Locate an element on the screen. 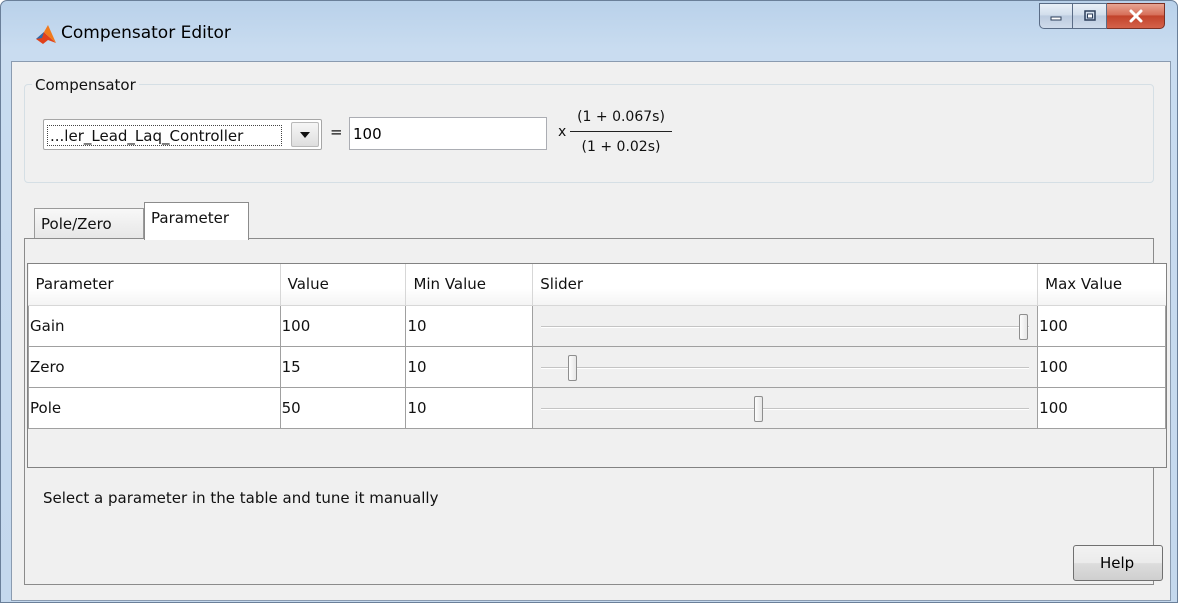 The image size is (1178, 603). parameter-name-cell: Zero is located at coordinates (154, 366).